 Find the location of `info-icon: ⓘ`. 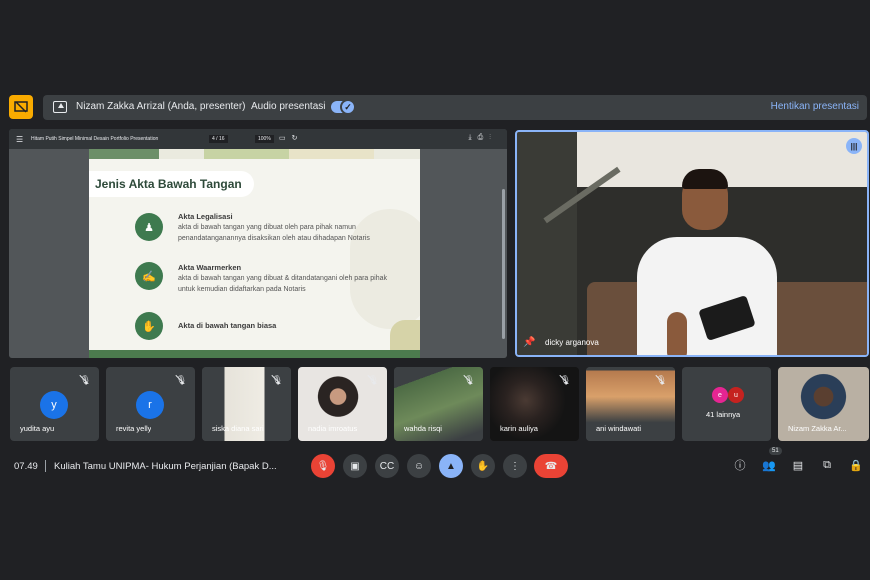

info-icon: ⓘ is located at coordinates (740, 465).